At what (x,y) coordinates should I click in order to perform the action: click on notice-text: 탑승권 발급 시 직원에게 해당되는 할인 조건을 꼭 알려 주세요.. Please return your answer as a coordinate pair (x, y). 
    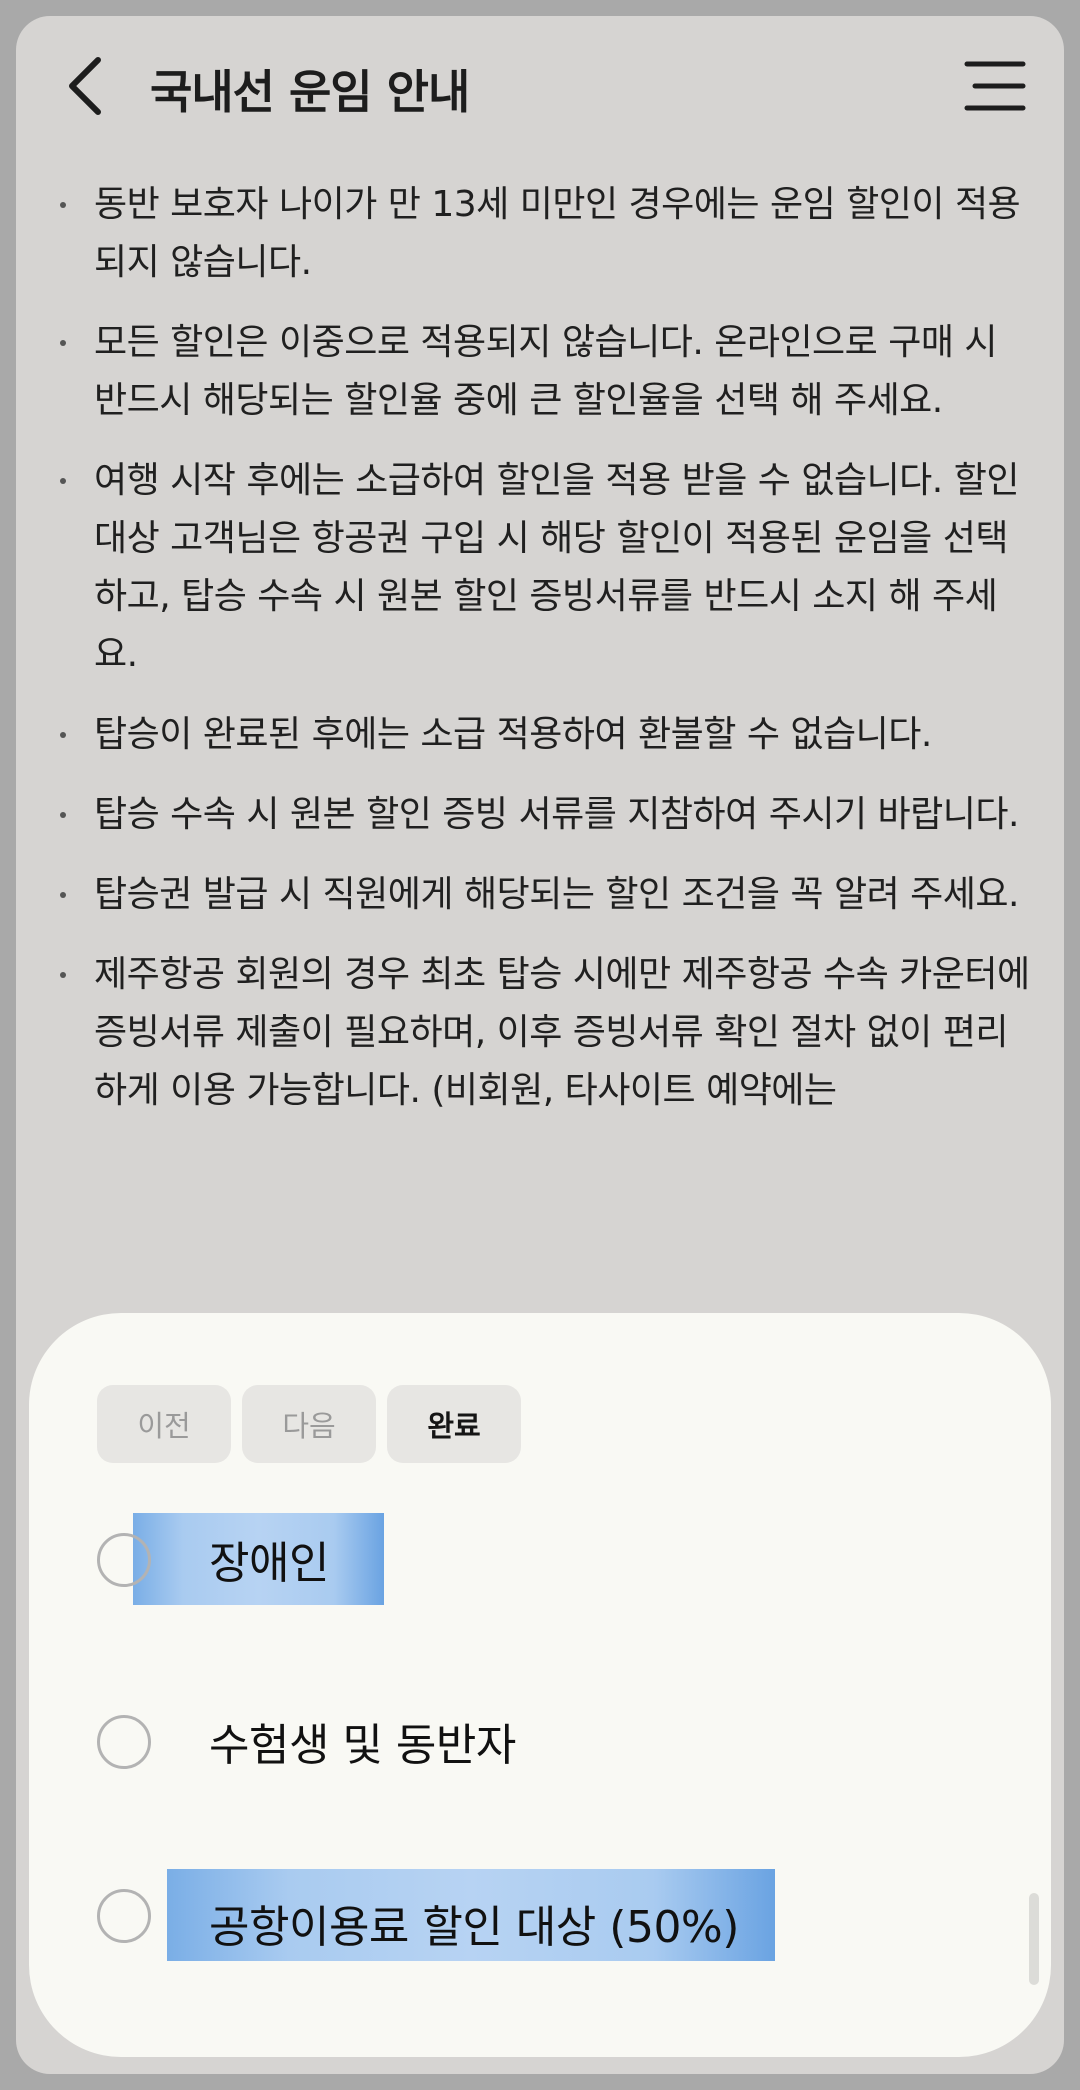
    Looking at the image, I should click on (556, 894).